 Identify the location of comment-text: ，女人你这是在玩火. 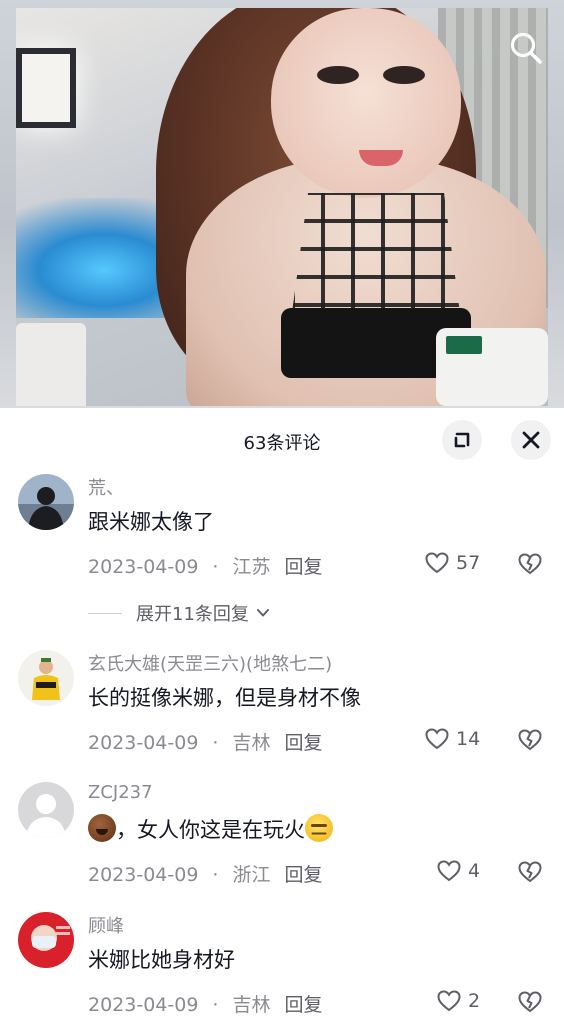
(210, 829).